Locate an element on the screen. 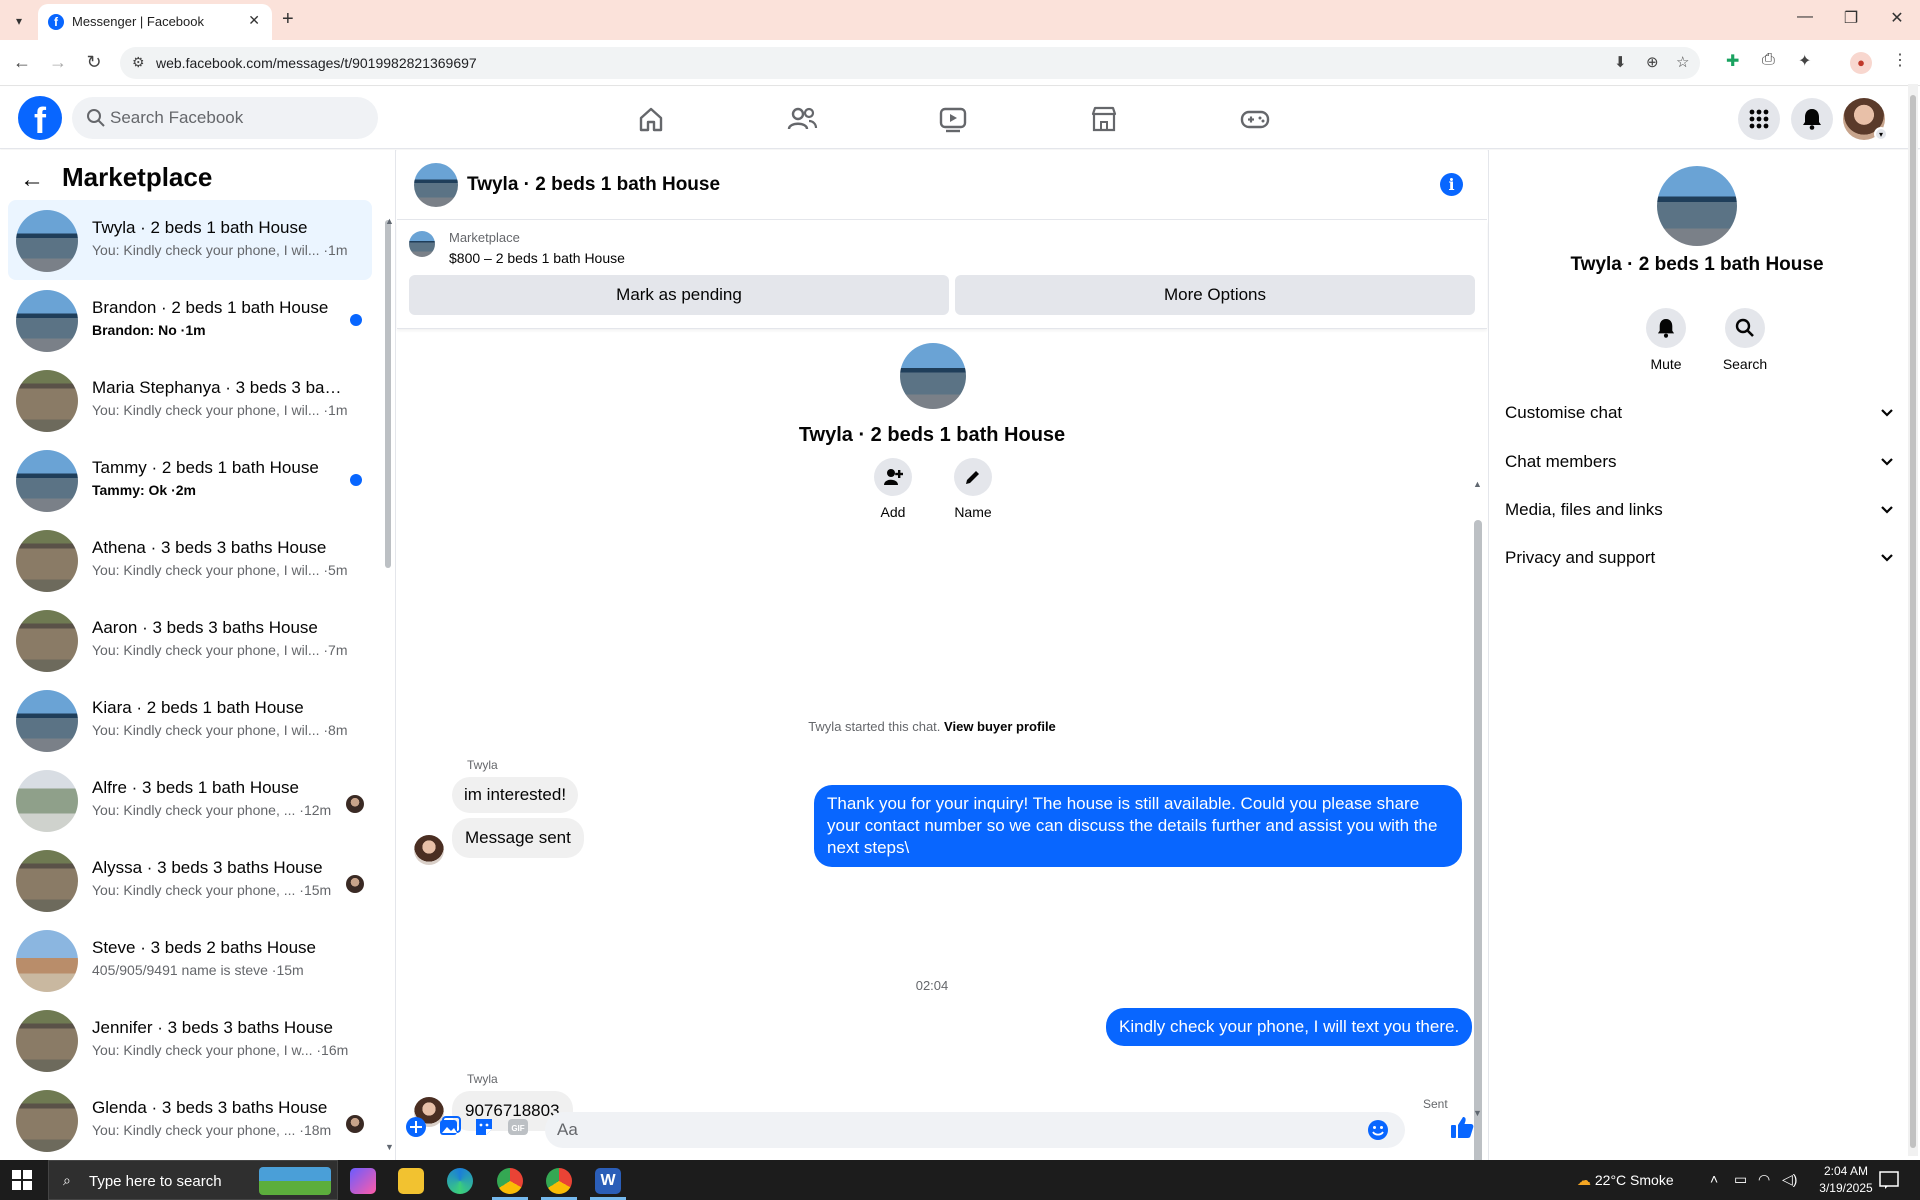 This screenshot has width=1920, height=1200. windows-start-icon is located at coordinates (22, 1180).